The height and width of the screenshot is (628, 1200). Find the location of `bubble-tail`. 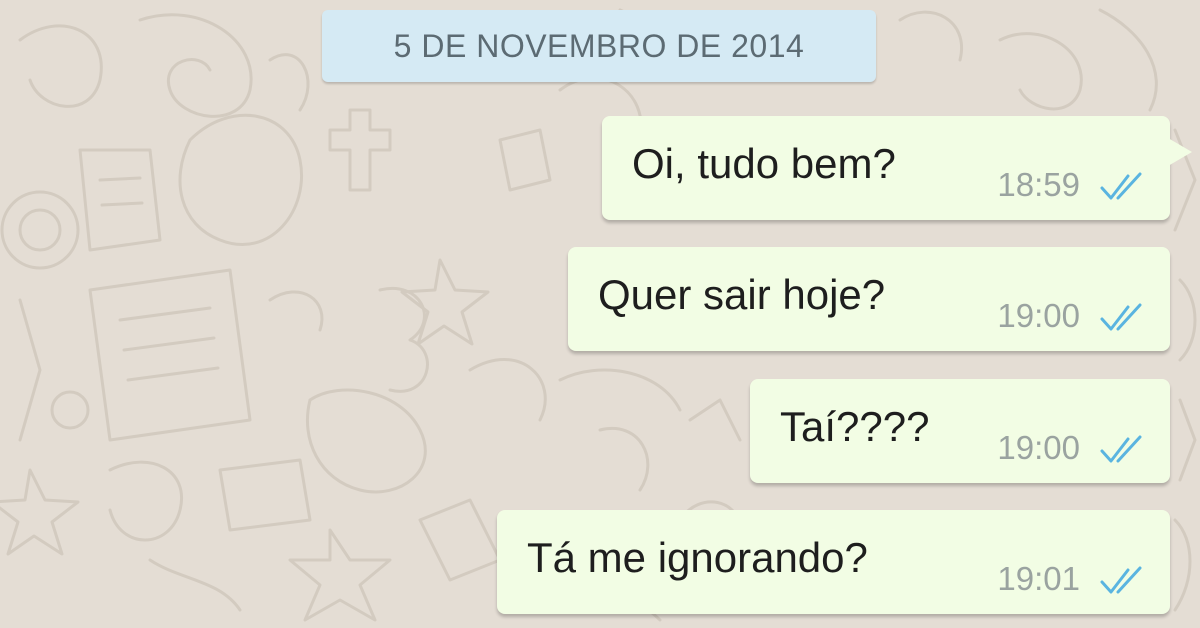

bubble-tail is located at coordinates (1180, 152).